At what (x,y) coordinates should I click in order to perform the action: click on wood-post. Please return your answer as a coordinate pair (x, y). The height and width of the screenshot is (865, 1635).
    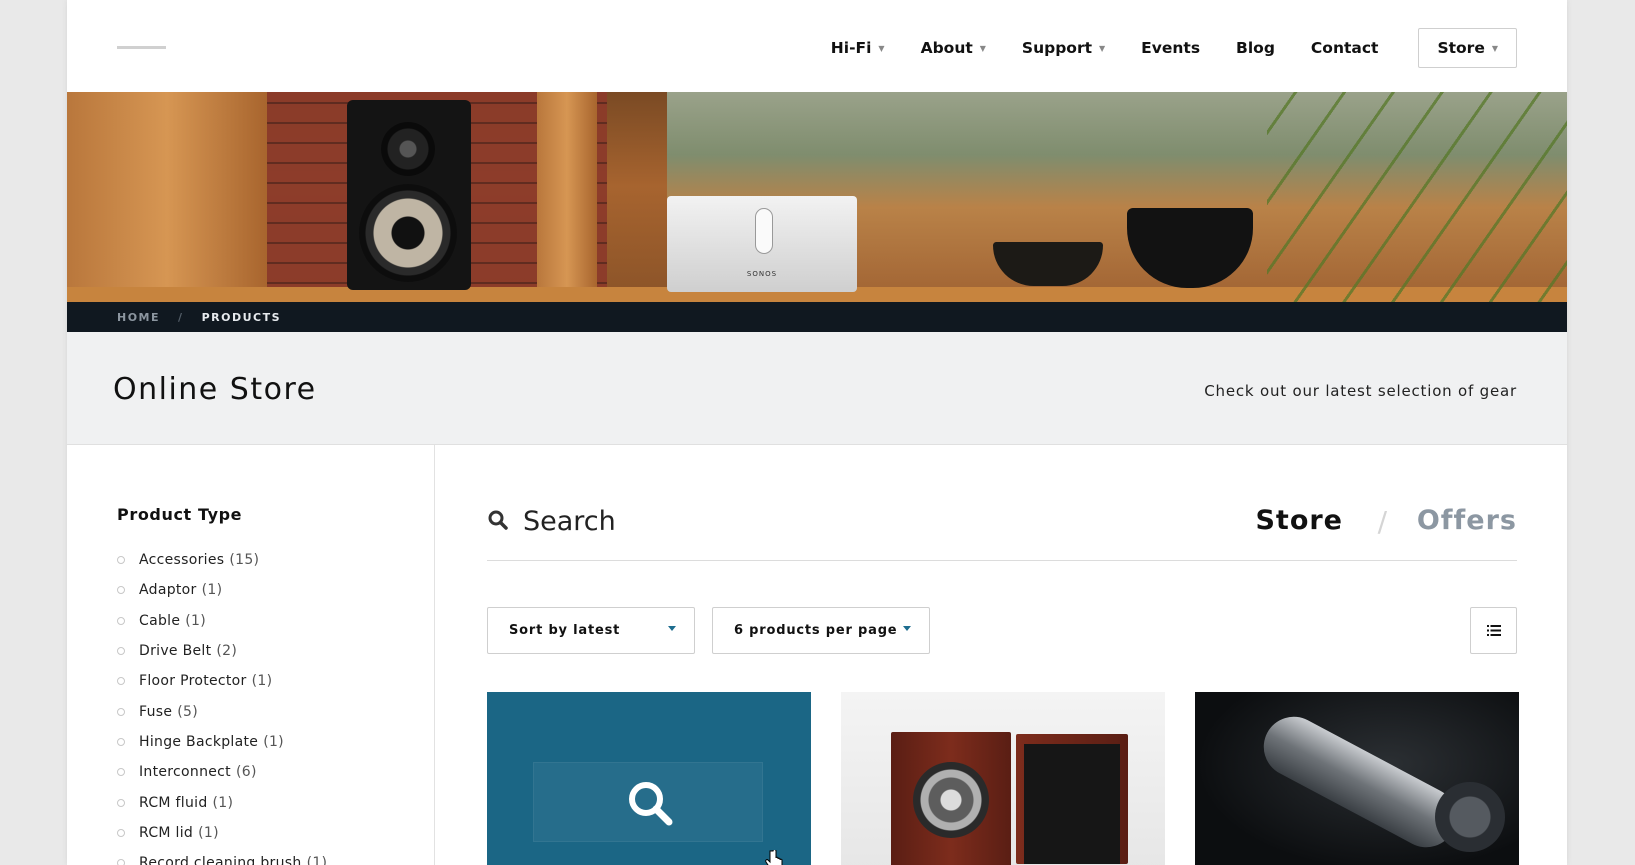
    Looking at the image, I should click on (567, 197).